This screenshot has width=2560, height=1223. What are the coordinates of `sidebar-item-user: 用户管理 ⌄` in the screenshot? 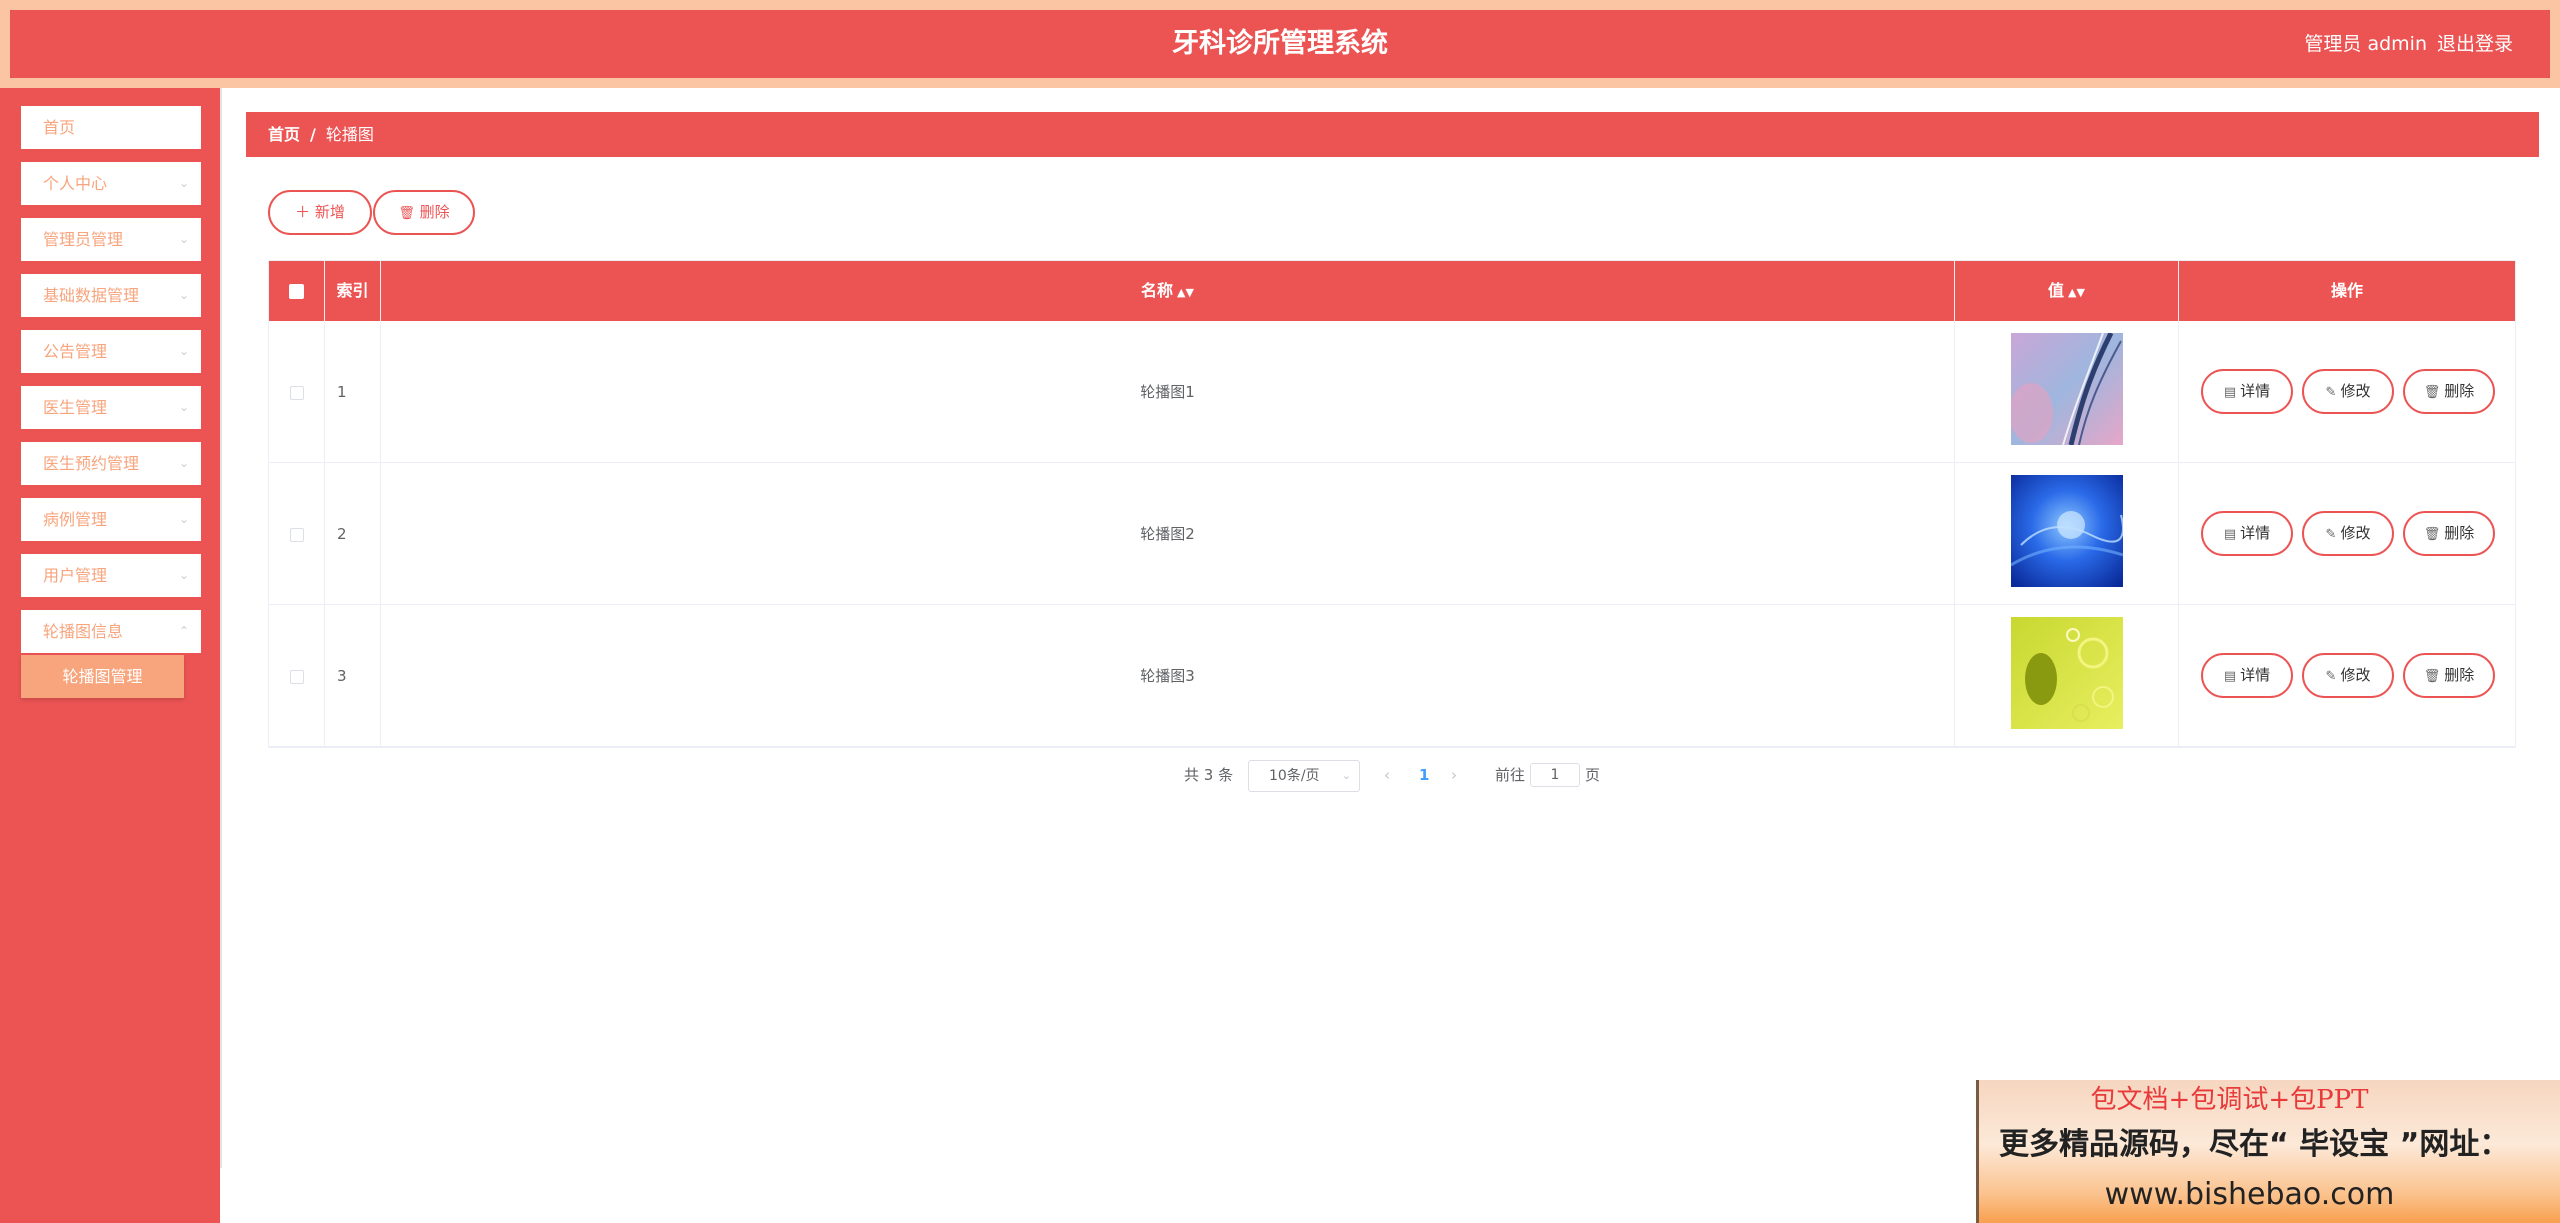 It's located at (111, 575).